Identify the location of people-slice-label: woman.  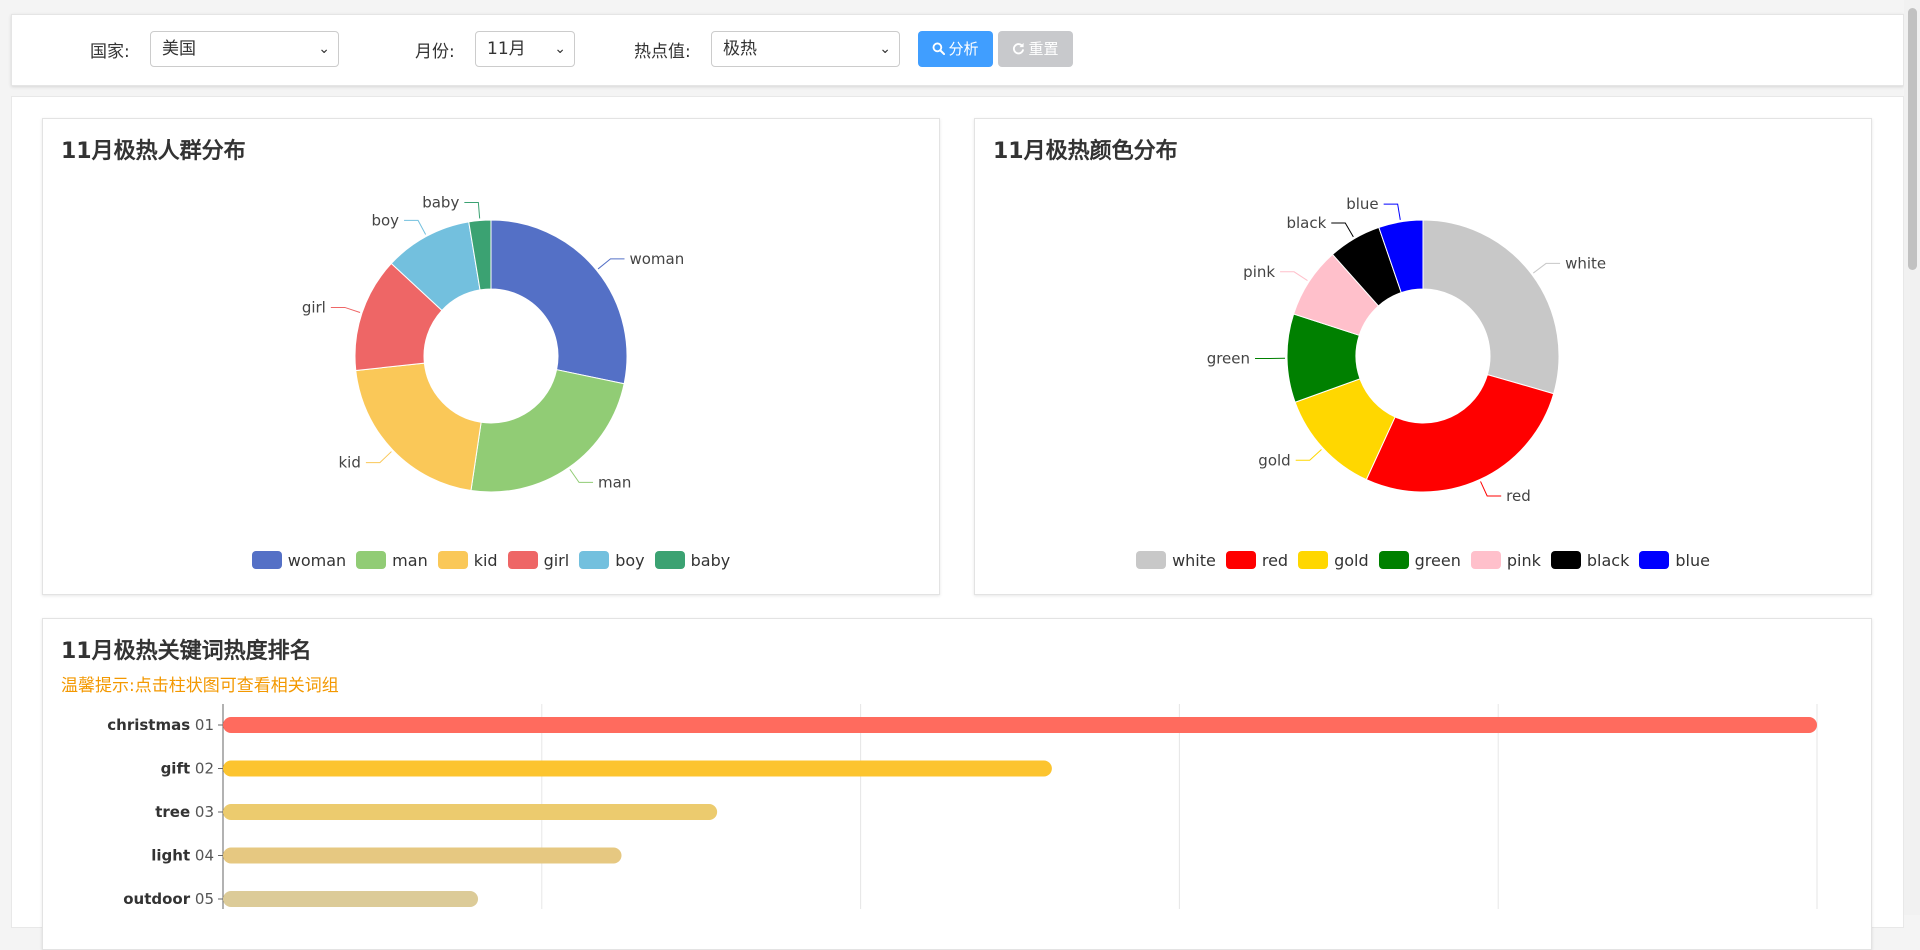
(656, 259).